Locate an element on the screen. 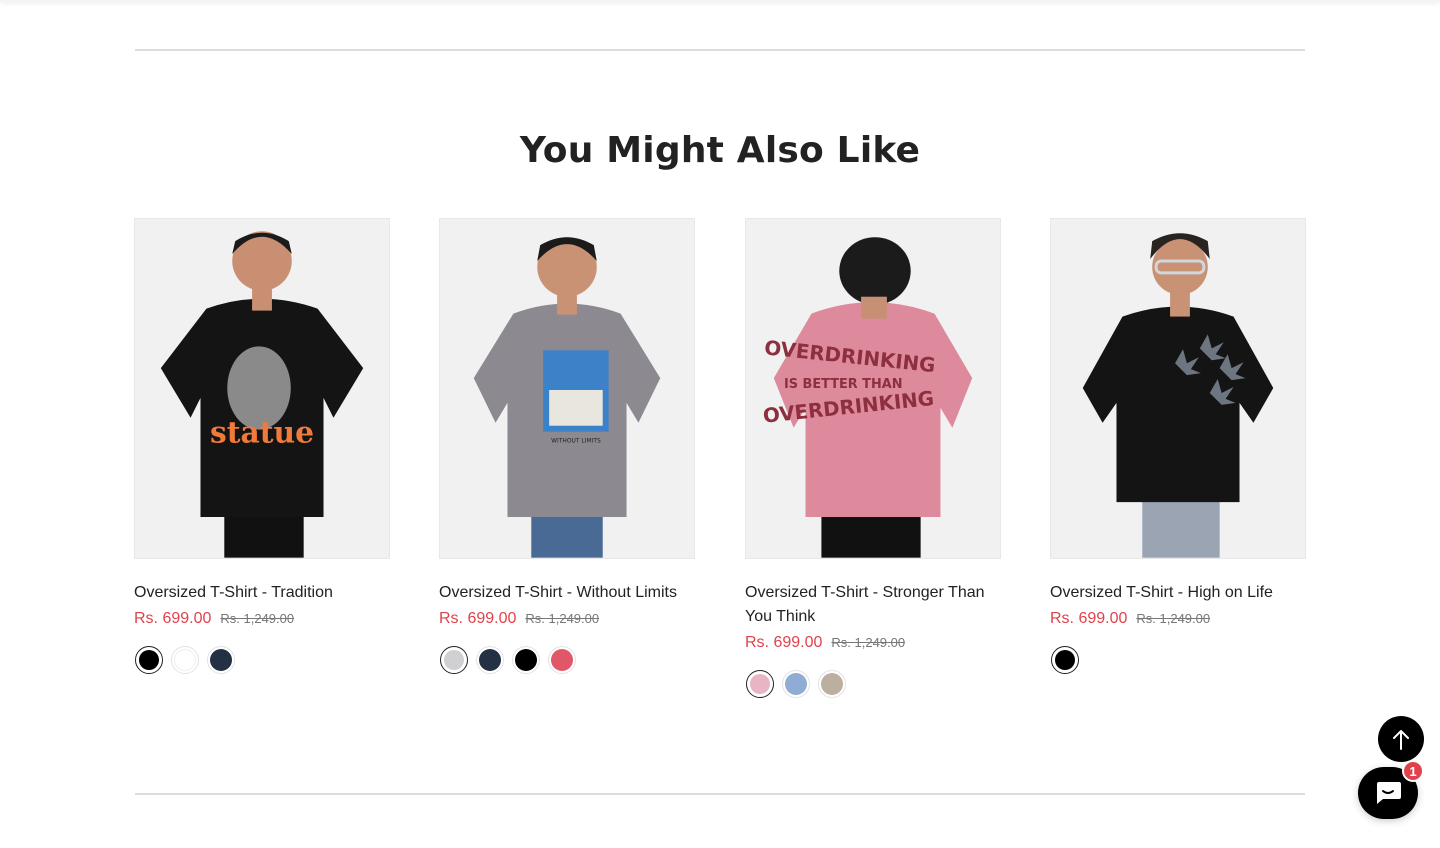  product-image-link: OVERDRINKING IS BETTER THAN OVERDRINKING is located at coordinates (873, 388).